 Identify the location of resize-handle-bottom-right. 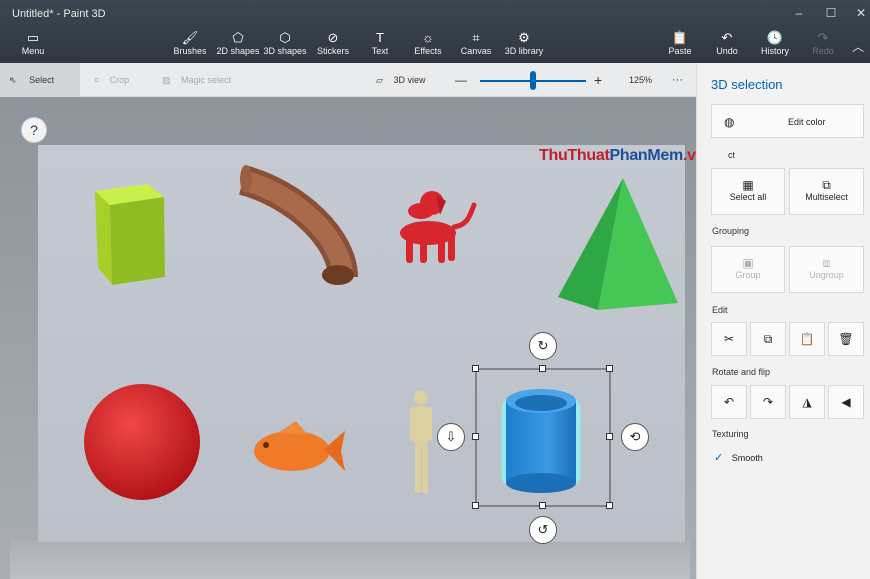
(609, 505).